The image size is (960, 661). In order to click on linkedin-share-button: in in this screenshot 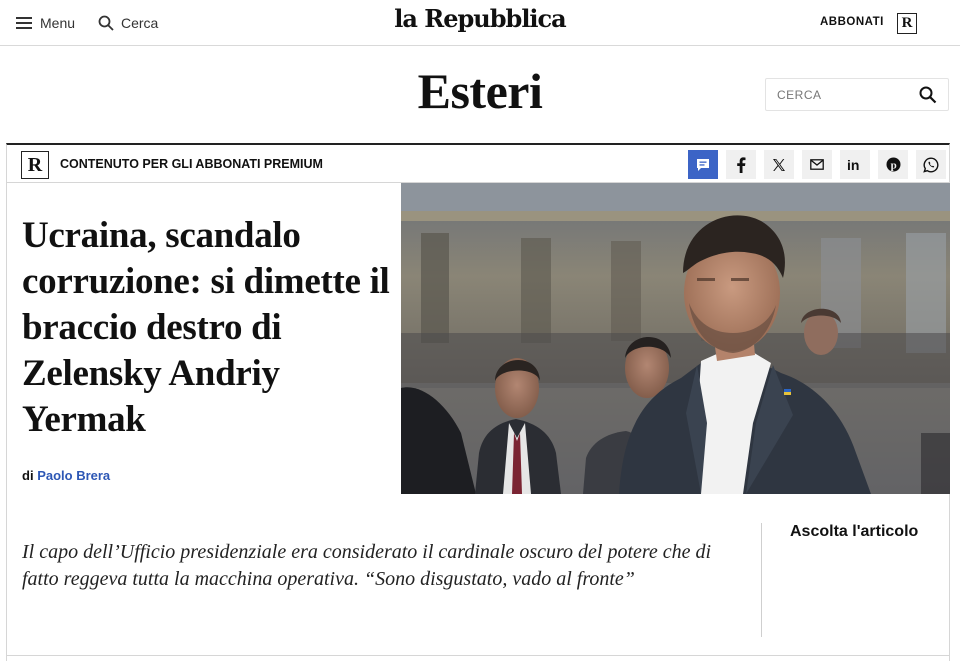, I will do `click(855, 164)`.